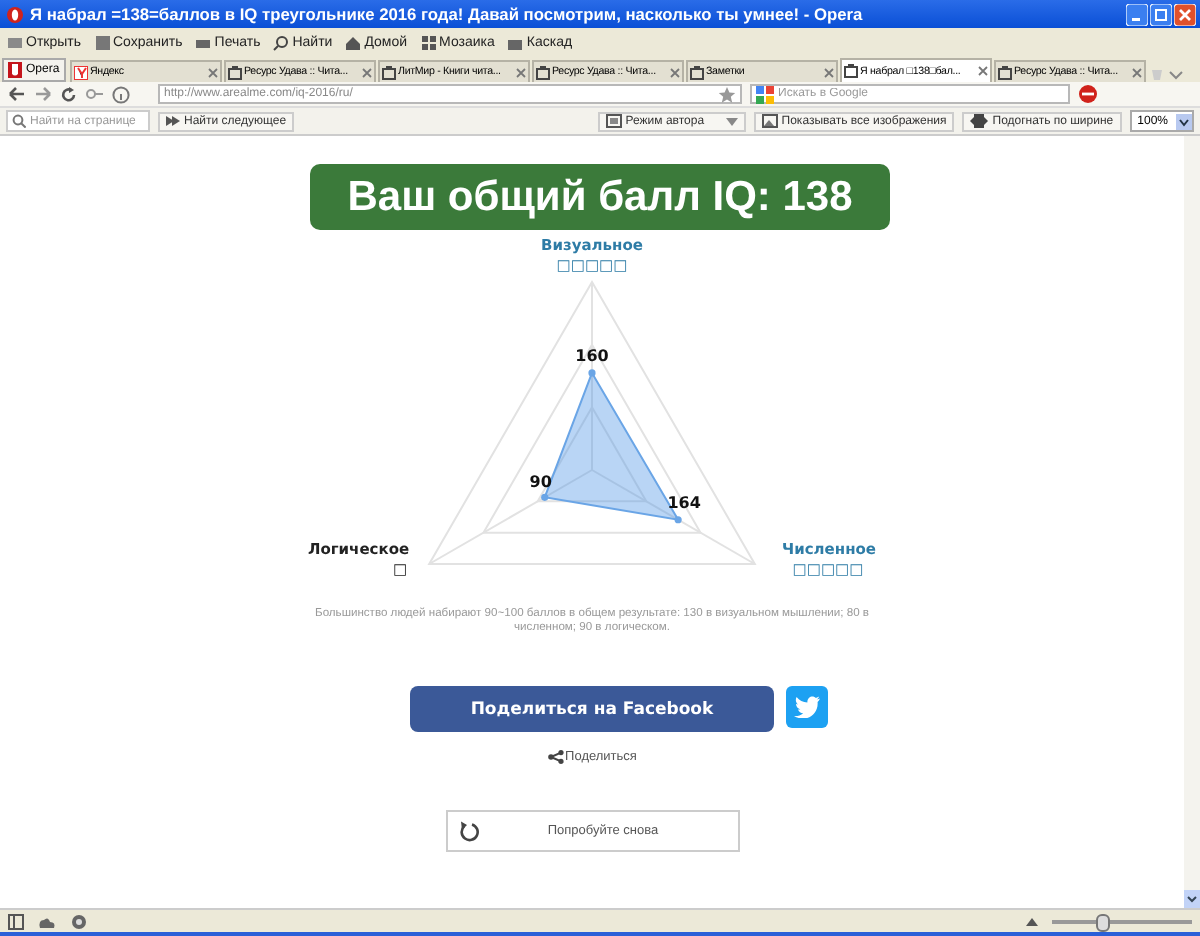 The height and width of the screenshot is (936, 1200). What do you see at coordinates (613, 121) in the screenshot?
I see `layout-icon` at bounding box center [613, 121].